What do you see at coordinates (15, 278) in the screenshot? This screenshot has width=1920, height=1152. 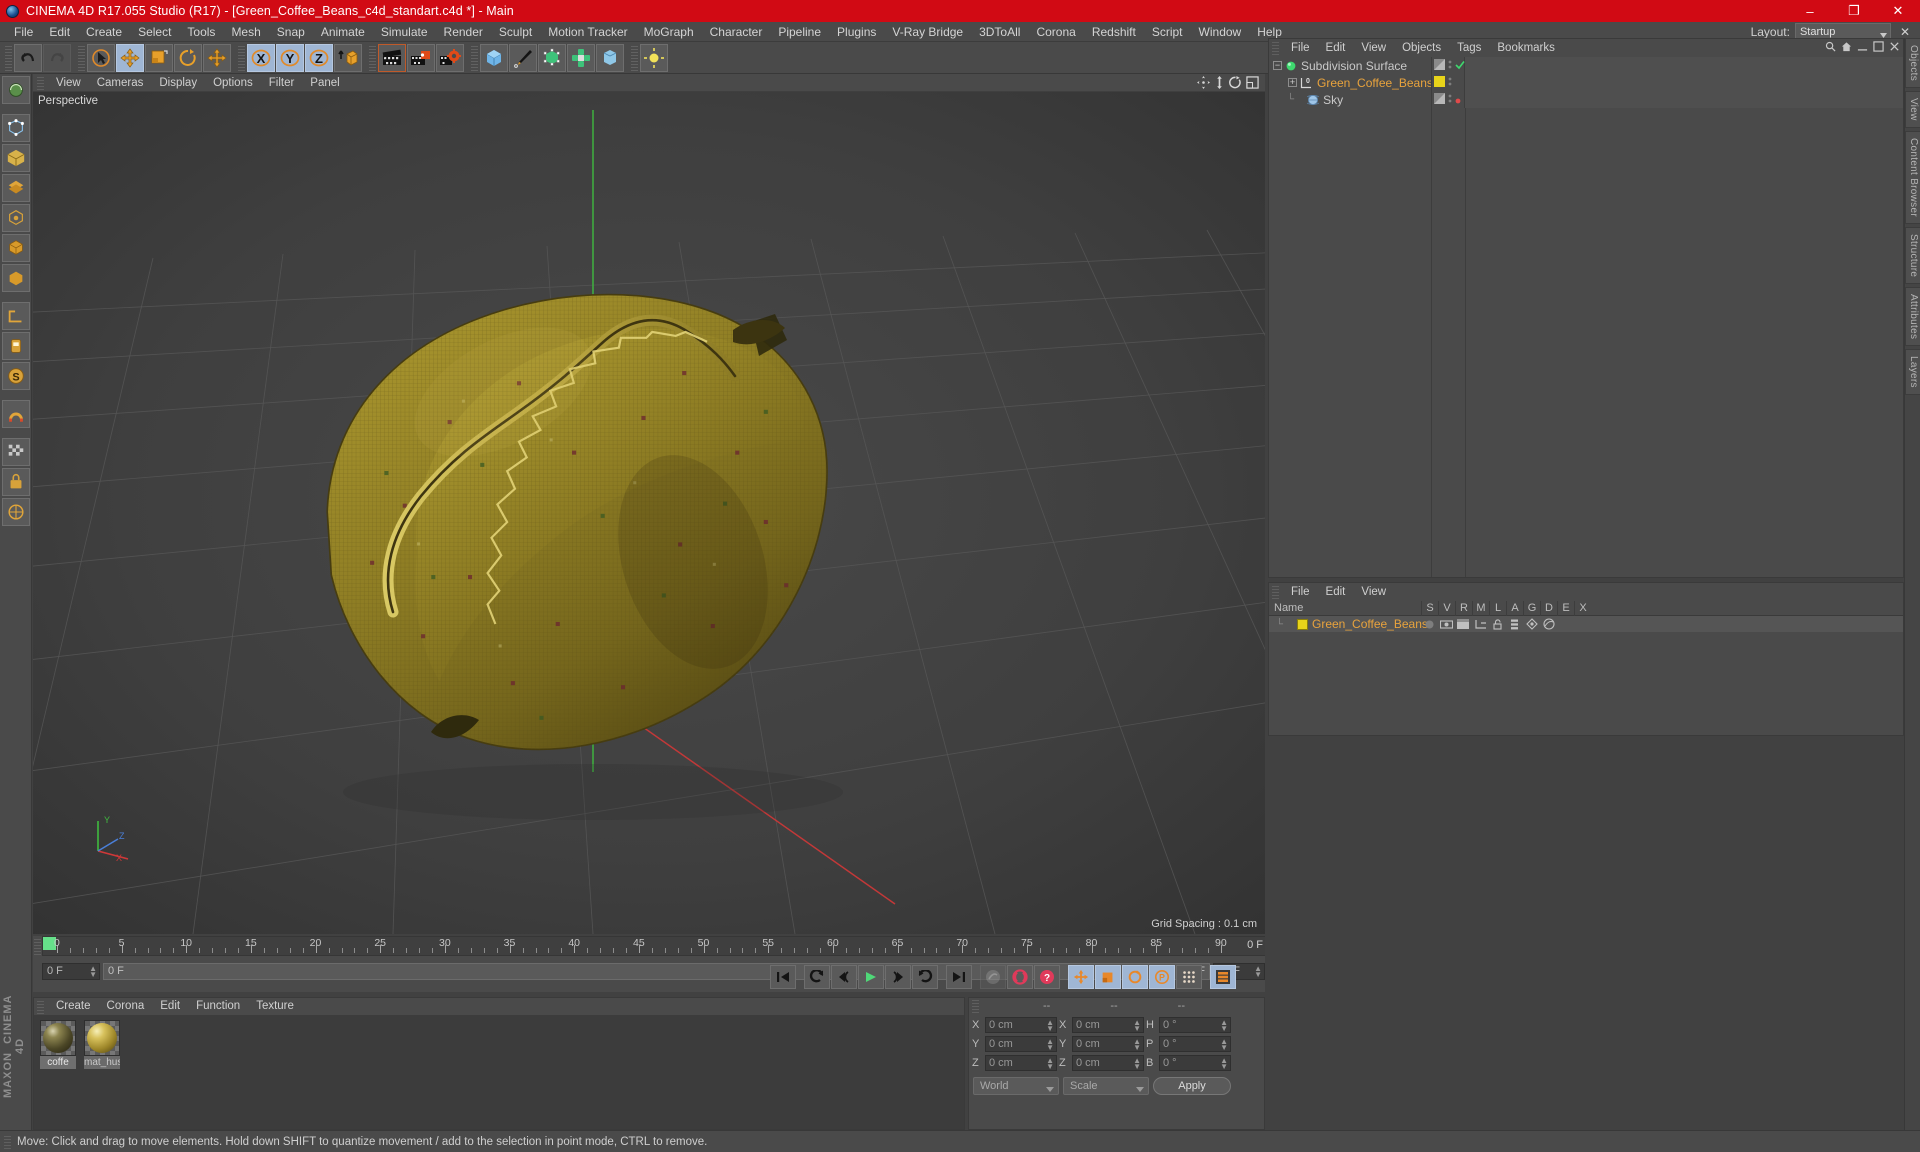 I see `object-mode-button` at bounding box center [15, 278].